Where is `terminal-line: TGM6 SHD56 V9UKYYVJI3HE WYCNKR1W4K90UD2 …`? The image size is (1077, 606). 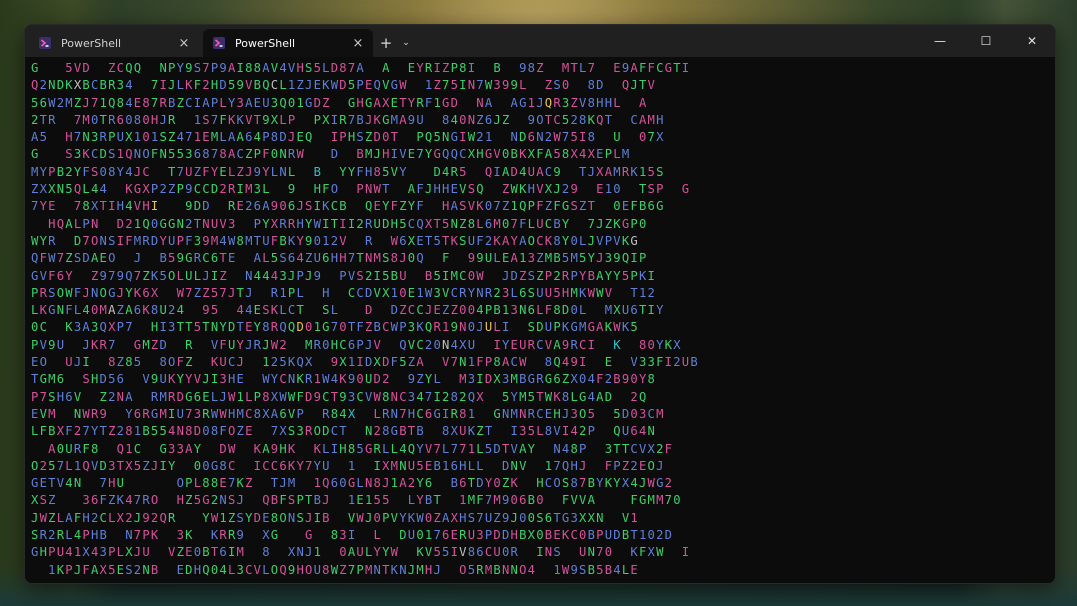 terminal-line: TGM6 SHD56 V9UKYYVJI3HE WYCNKR1W4K90UD2 … is located at coordinates (344, 379).